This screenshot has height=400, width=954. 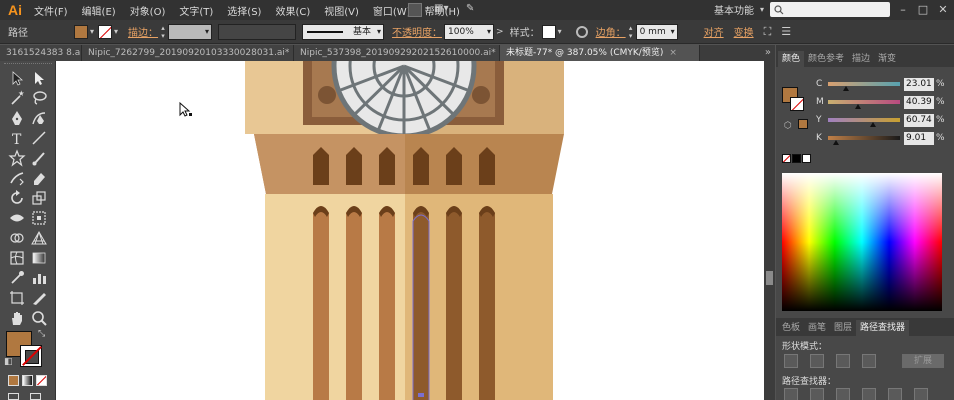 I want to click on tab-document-2: Nipic_7262799_20190920103330028031.ai*, so click(x=188, y=53).